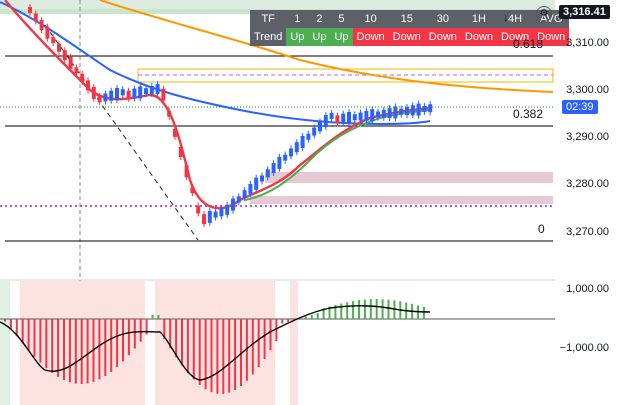 Image resolution: width=625 pixels, height=405 pixels. I want to click on fib-label-0: 0, so click(541, 229).